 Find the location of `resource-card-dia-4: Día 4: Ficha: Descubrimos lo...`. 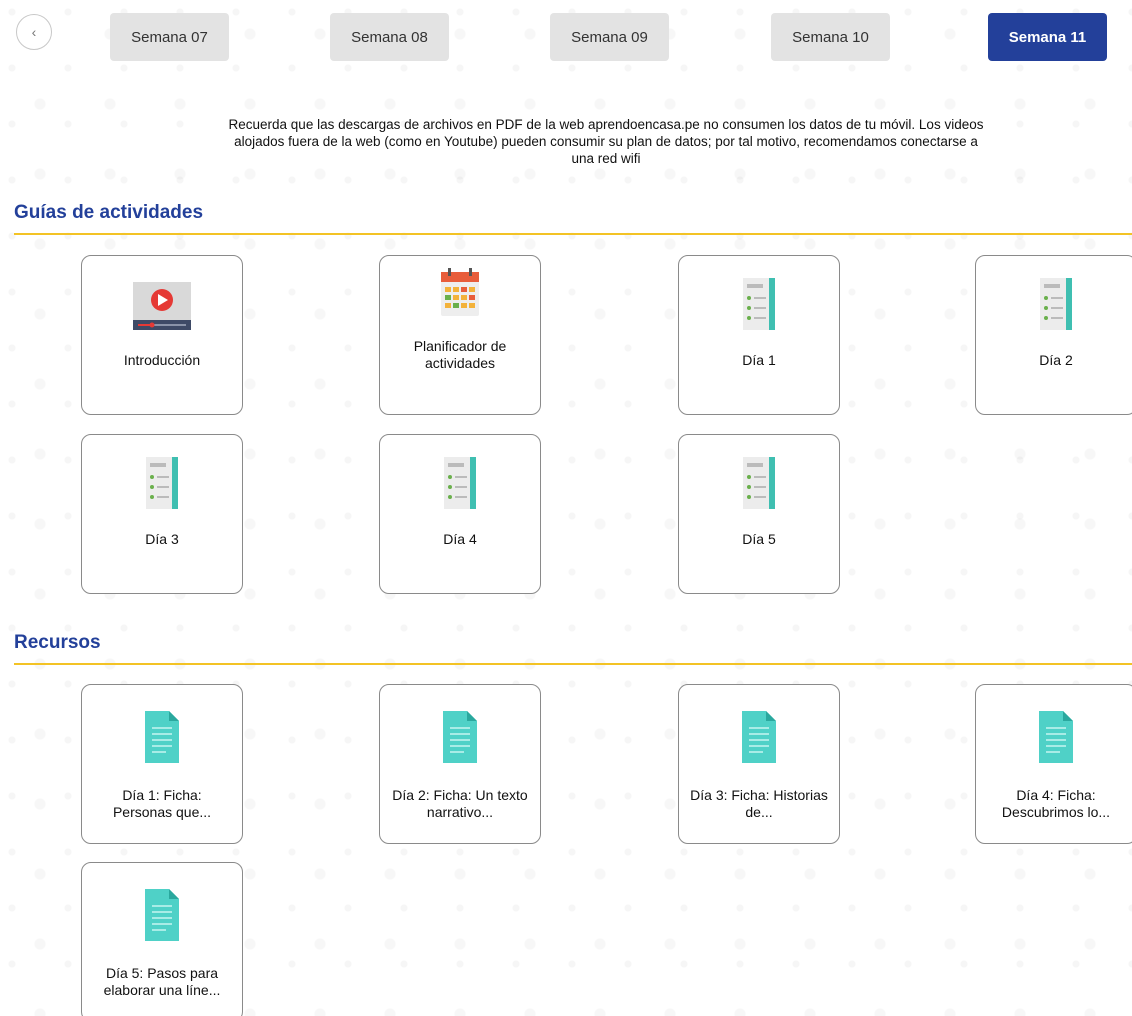

resource-card-dia-4: Día 4: Ficha: Descubrimos lo... is located at coordinates (1053, 764).